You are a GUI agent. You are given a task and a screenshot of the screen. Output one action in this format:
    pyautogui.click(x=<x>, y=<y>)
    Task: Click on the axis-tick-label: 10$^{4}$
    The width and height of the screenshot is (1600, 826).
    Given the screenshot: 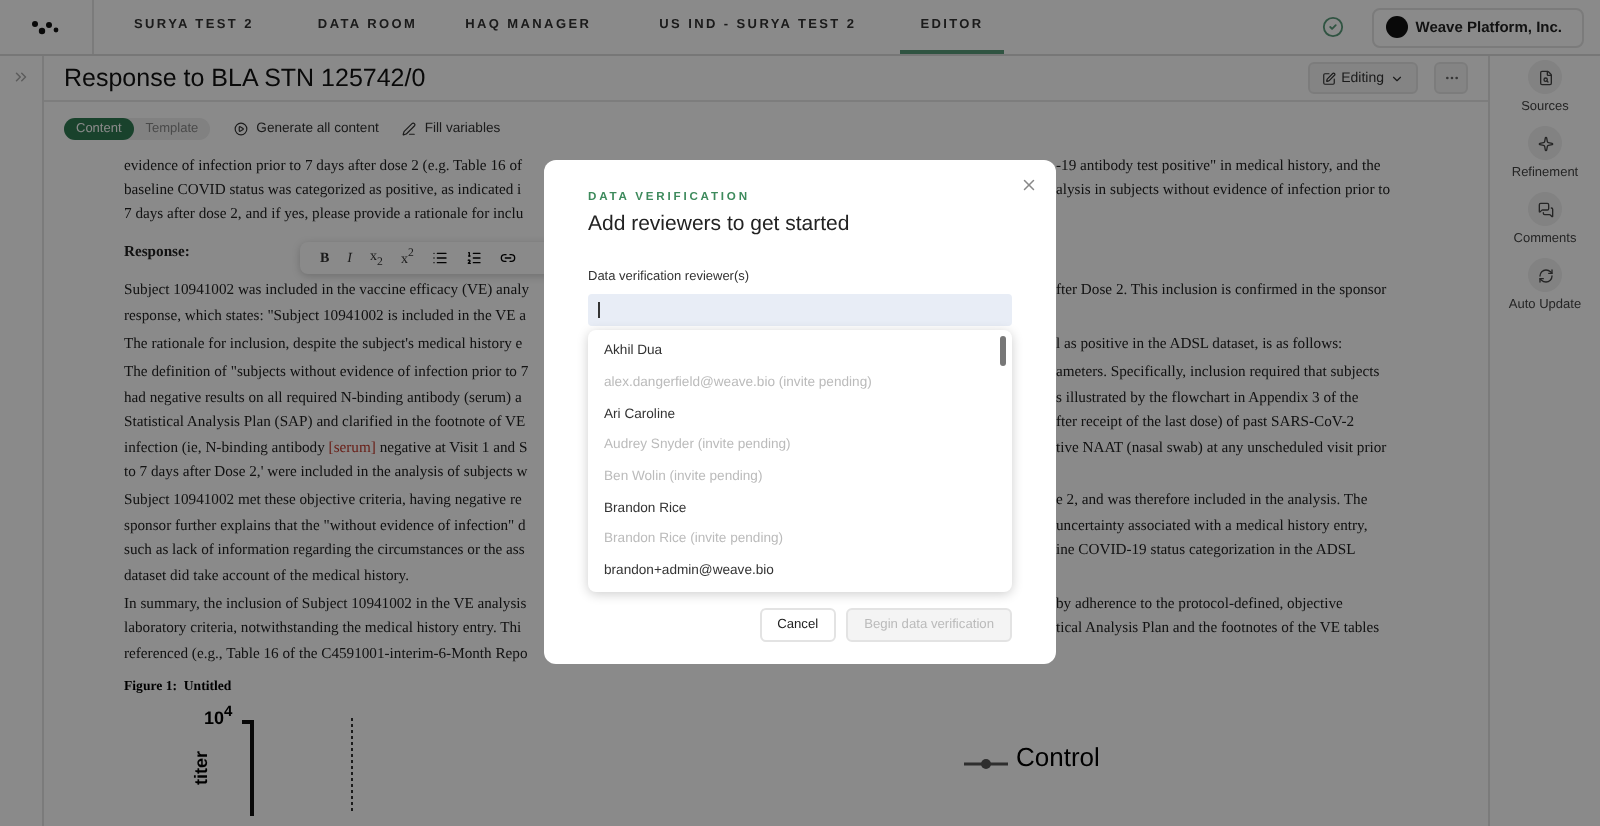 What is the action you would take?
    pyautogui.click(x=218, y=715)
    